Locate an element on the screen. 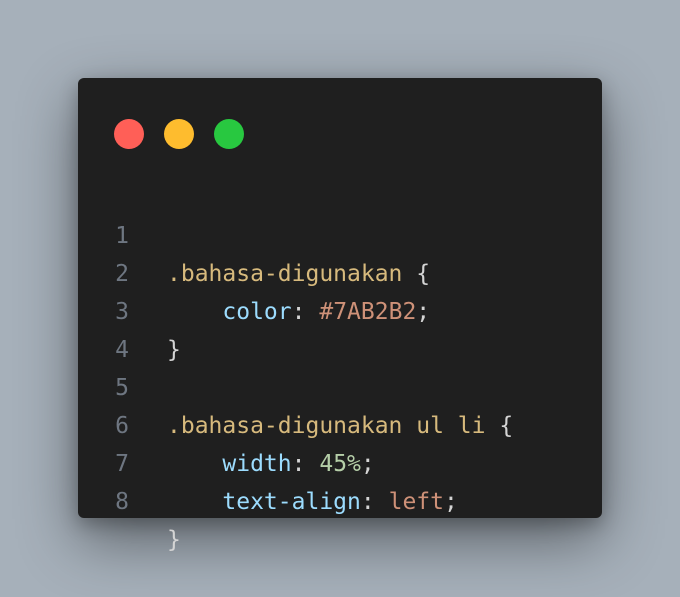 This screenshot has height=597, width=680. close-dot-icon is located at coordinates (129, 134).